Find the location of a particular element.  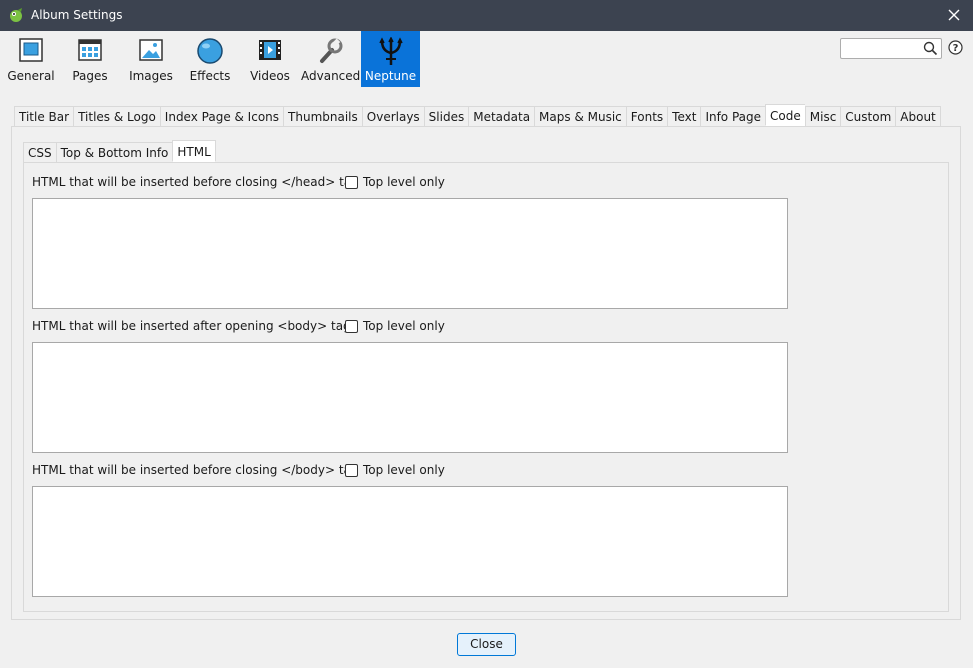

tab-custom: Custom is located at coordinates (868, 116).